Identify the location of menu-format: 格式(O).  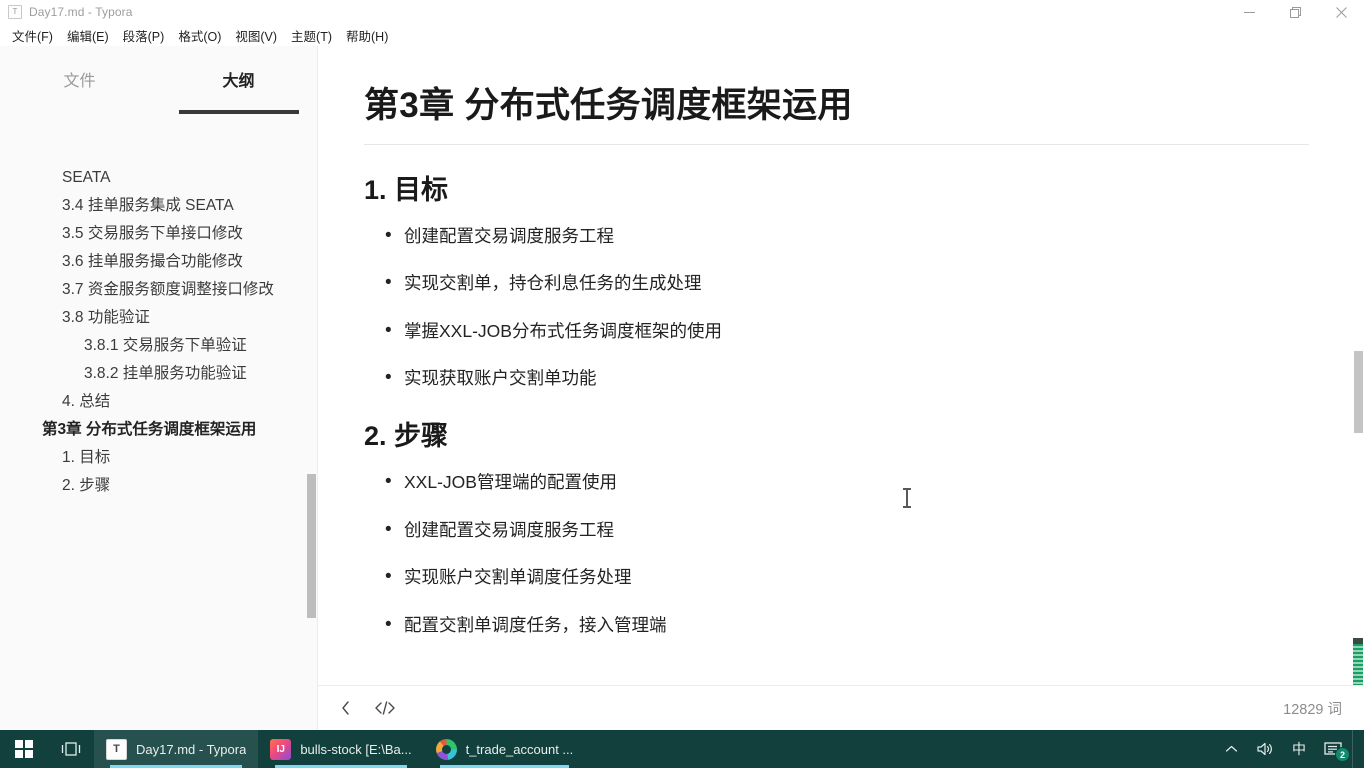
(199, 35).